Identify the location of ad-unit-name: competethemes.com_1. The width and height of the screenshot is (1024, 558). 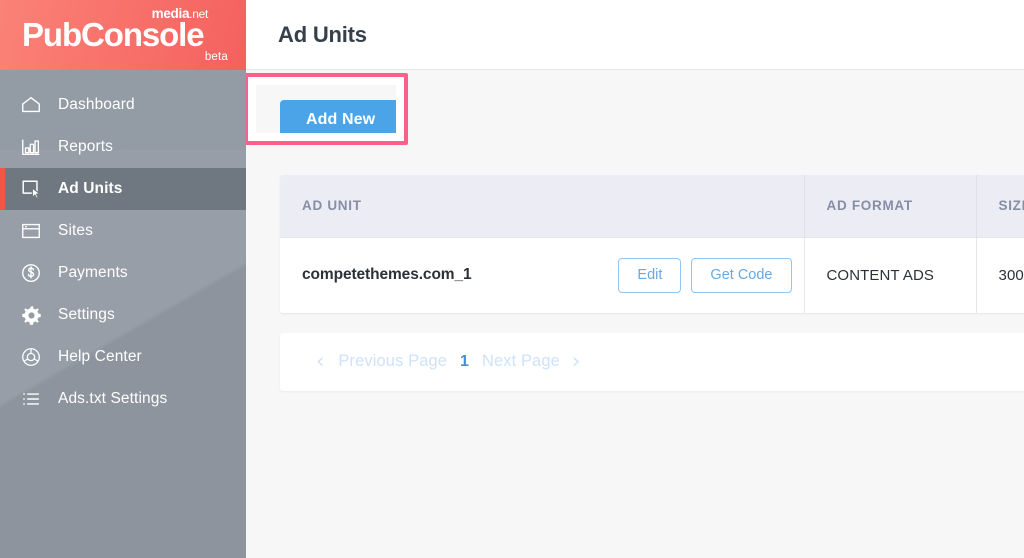
(387, 274).